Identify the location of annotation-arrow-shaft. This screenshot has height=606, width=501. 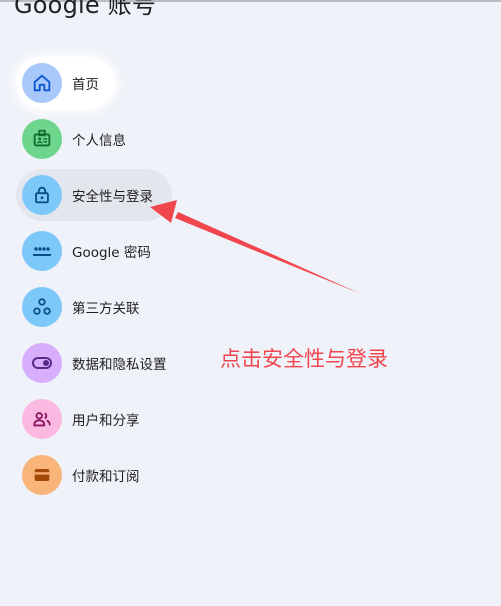
(268, 253).